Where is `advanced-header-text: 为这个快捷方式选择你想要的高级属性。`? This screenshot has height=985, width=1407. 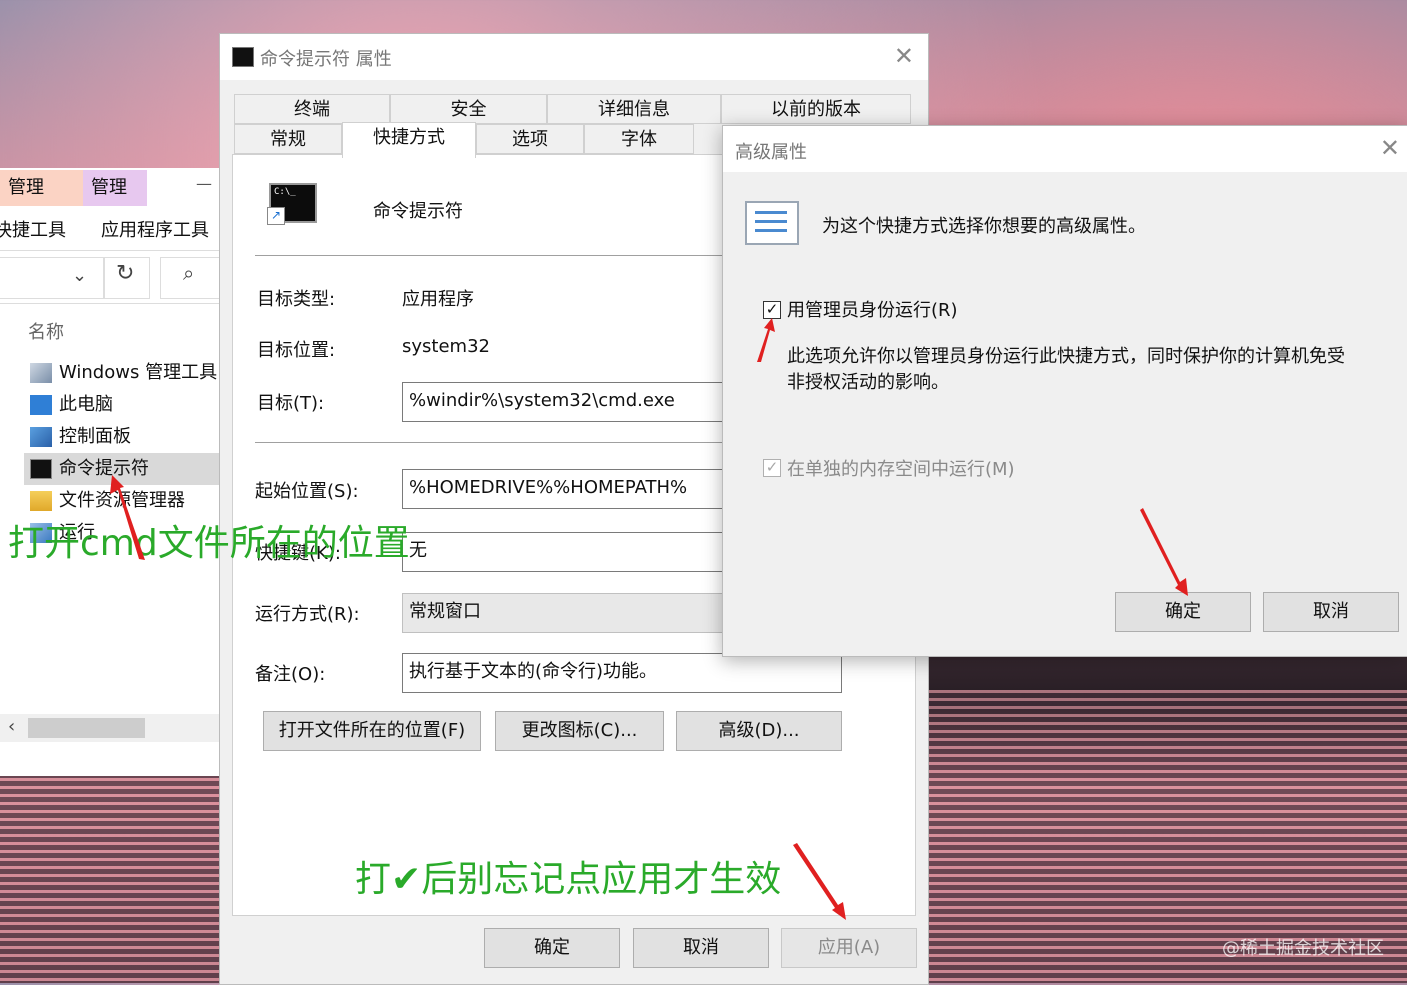
advanced-header-text: 为这个快捷方式选择你想要的高级属性。 is located at coordinates (984, 226).